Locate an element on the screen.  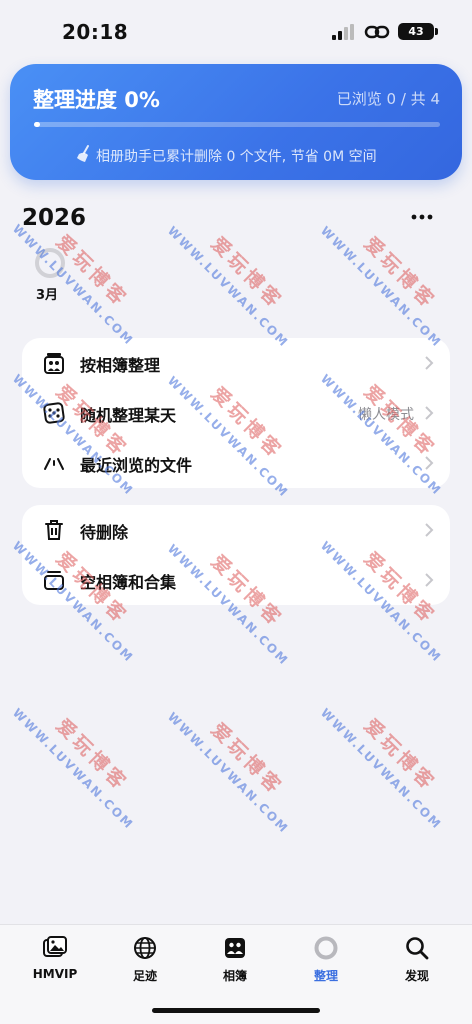
tab-label: 足迹 is located at coordinates (144, 976).